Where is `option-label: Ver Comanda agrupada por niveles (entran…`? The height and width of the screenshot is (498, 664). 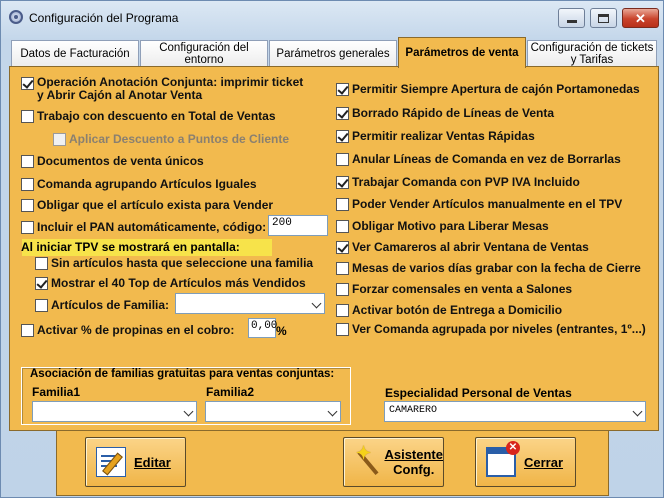 option-label: Ver Comanda agrupada por niveles (entran… is located at coordinates (499, 329).